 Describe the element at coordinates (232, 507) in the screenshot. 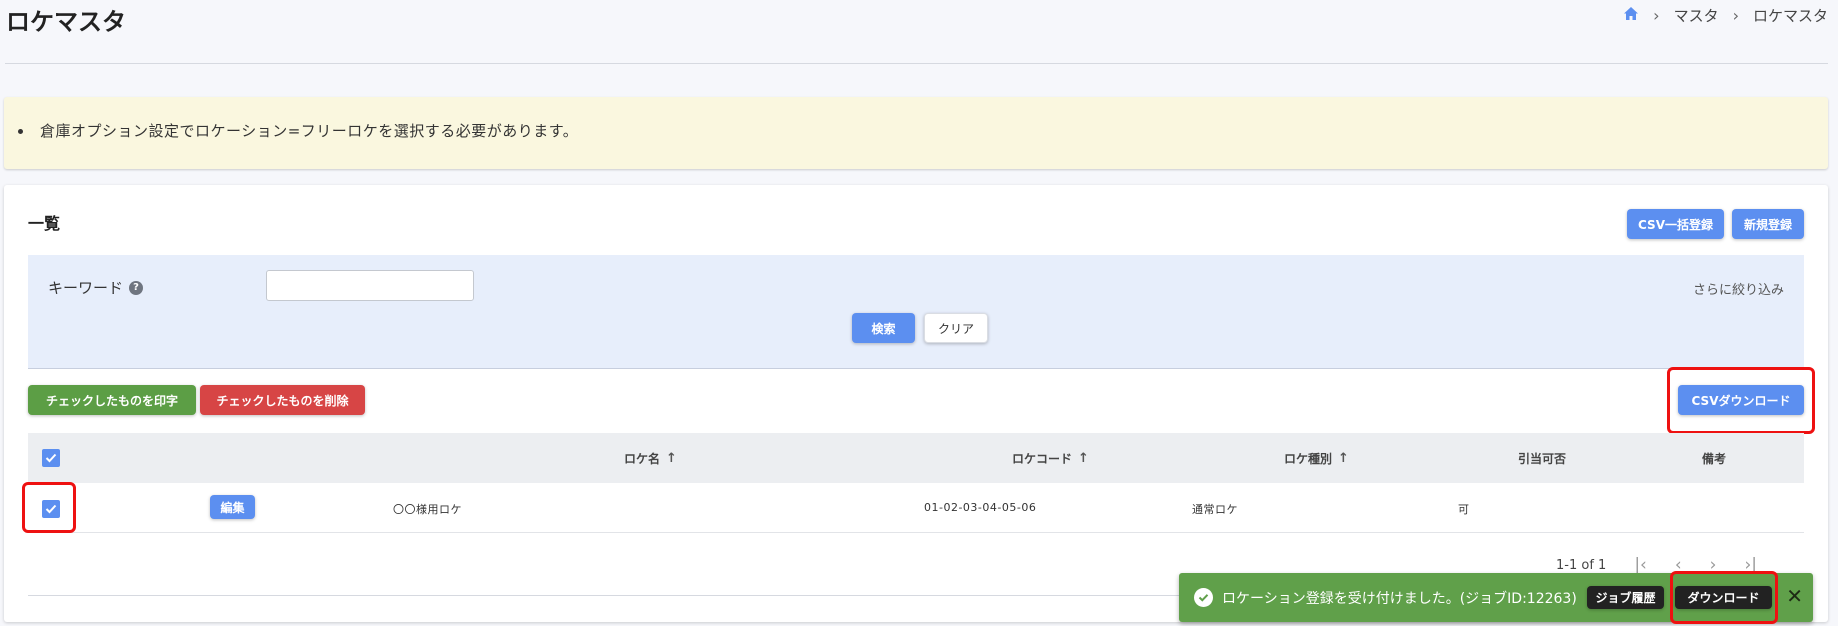

I see `edit-button: 編集` at that location.